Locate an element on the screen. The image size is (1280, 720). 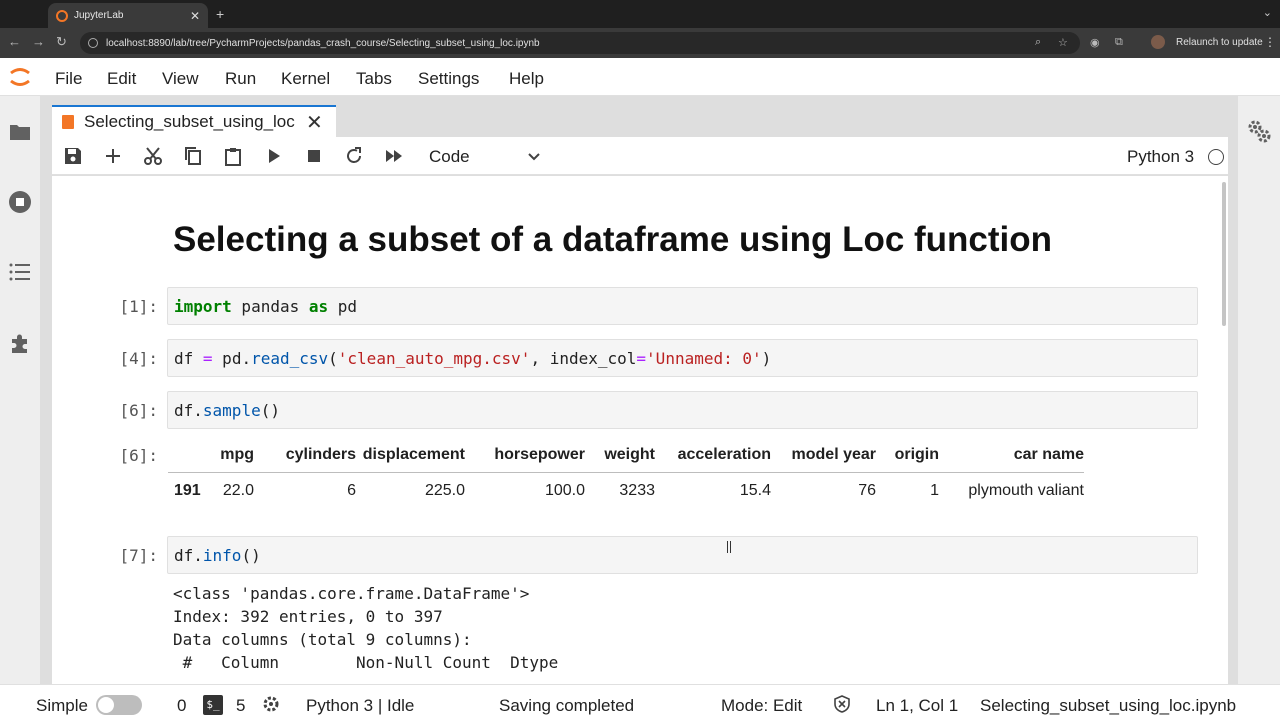
property-inspector-gears-icon is located at coordinates (1259, 131).